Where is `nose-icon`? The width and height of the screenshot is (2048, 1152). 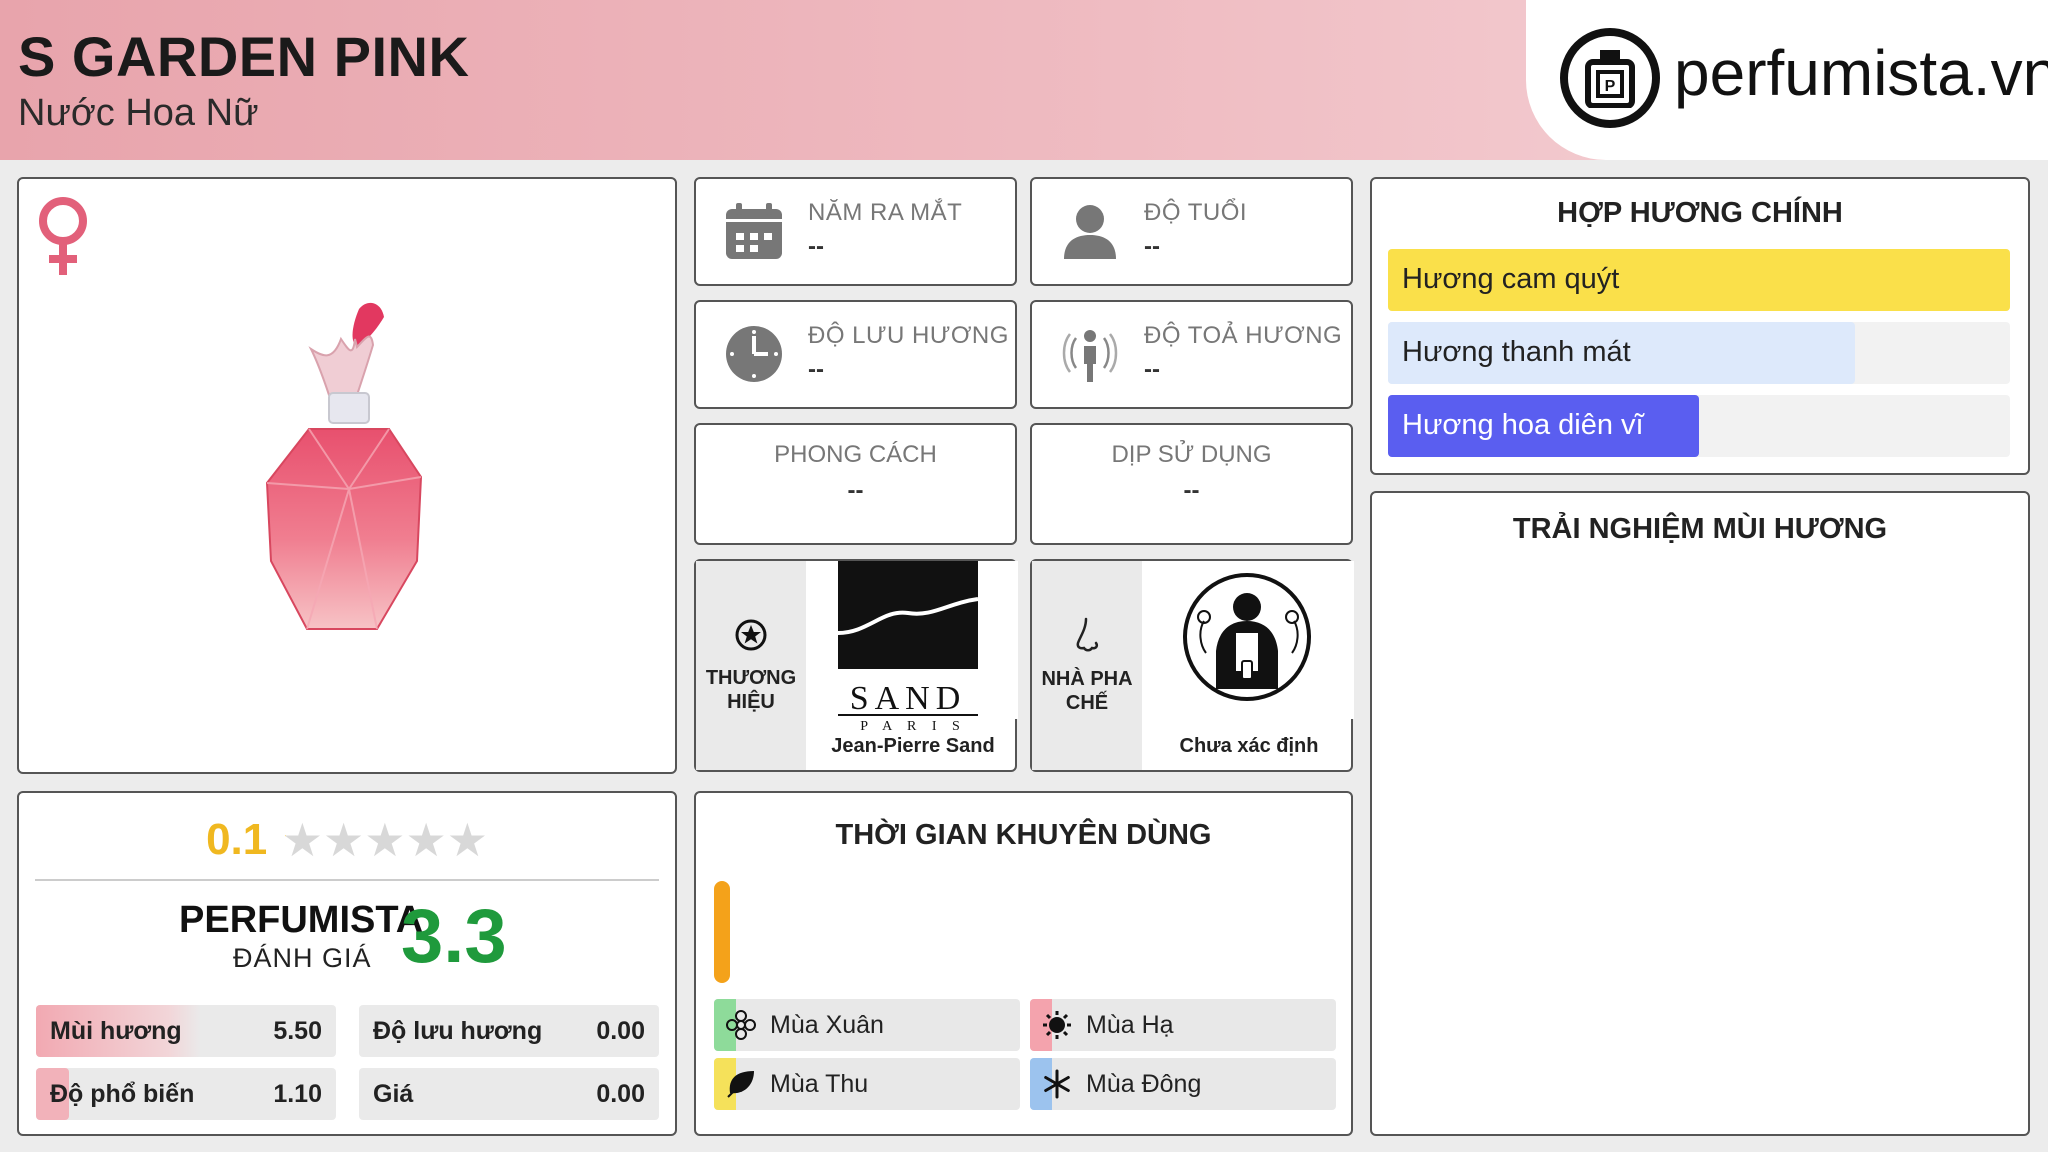
nose-icon is located at coordinates (1087, 638).